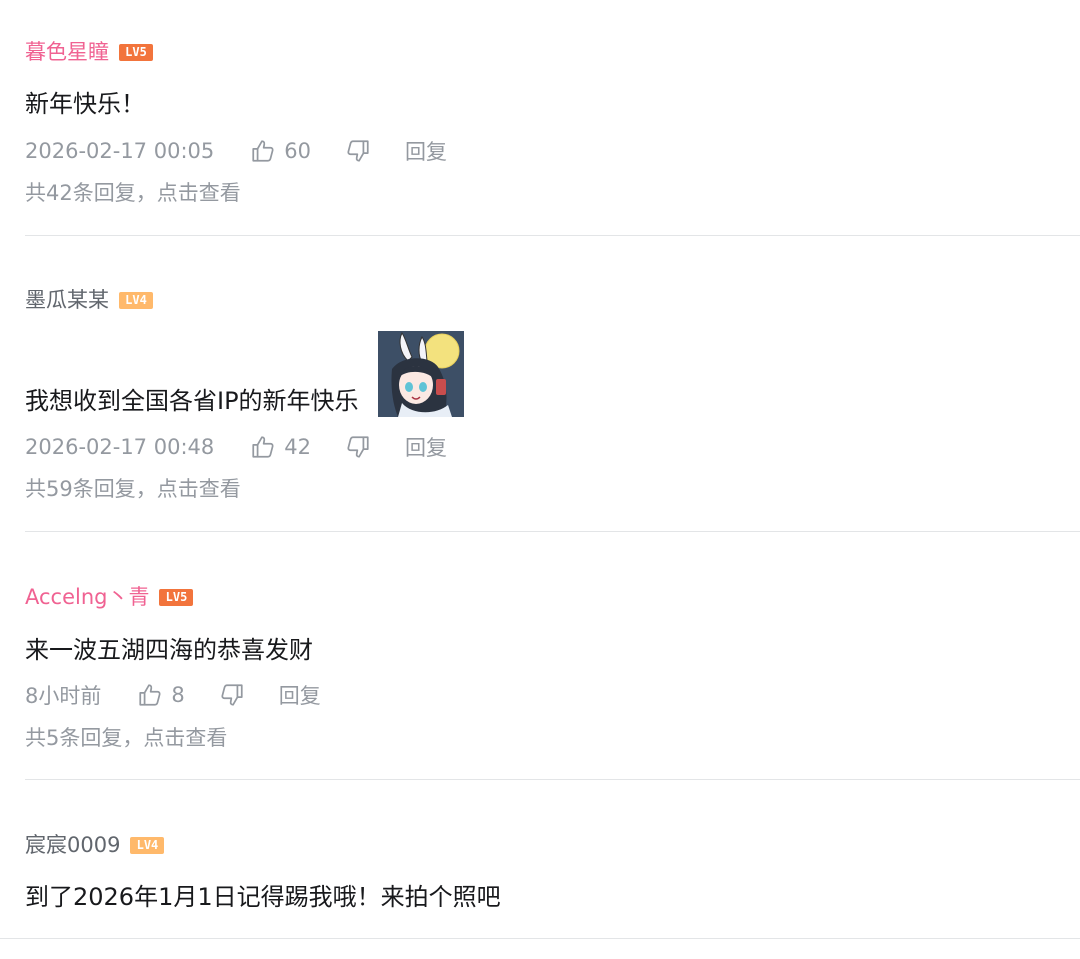 This screenshot has width=1080, height=959. Describe the element at coordinates (63, 696) in the screenshot. I see `timestamp: 8小时前` at that location.